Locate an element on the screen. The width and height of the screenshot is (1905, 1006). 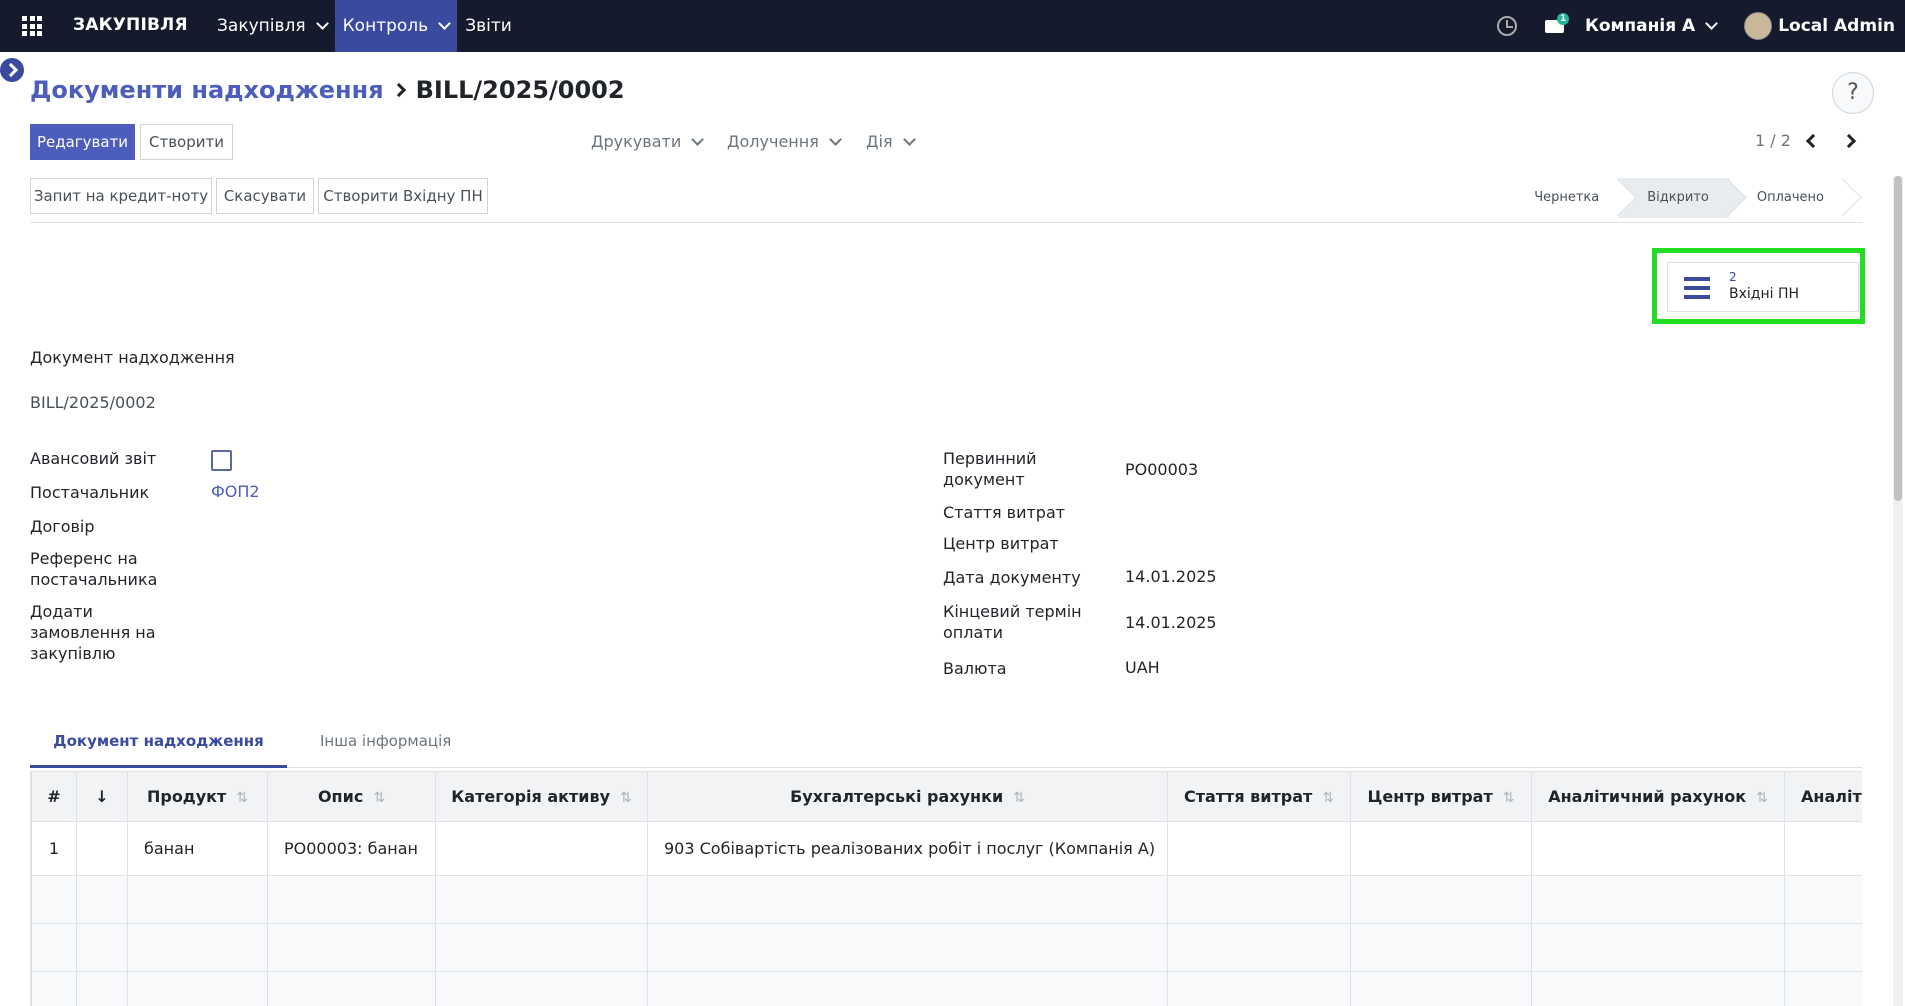
col-description: Опис ⇅ is located at coordinates (351, 796).